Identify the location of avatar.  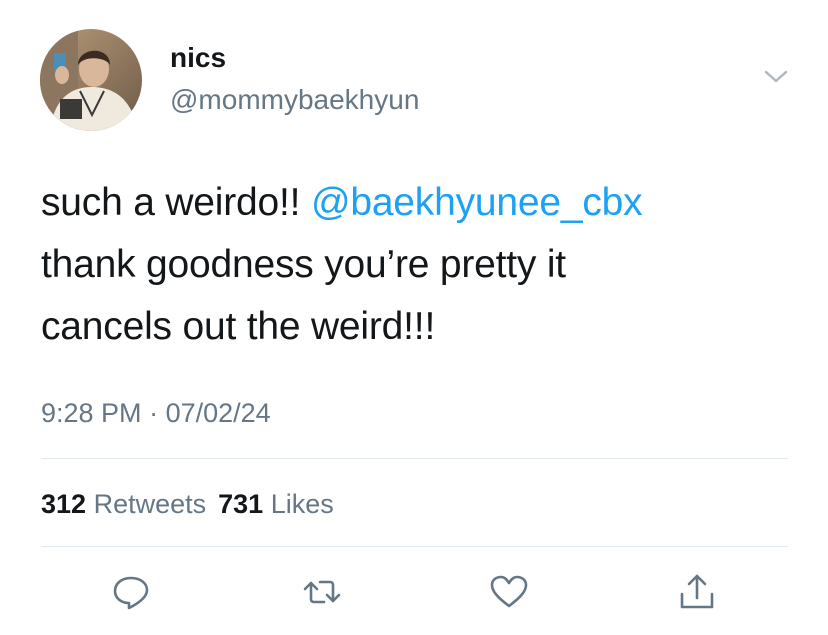
(91, 80).